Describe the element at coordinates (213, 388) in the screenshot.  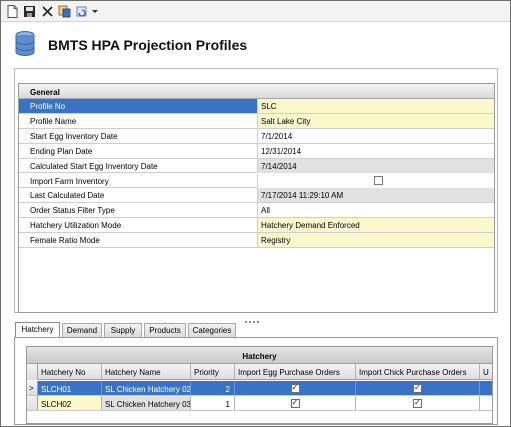
I see `cell-priority: 2` at that location.